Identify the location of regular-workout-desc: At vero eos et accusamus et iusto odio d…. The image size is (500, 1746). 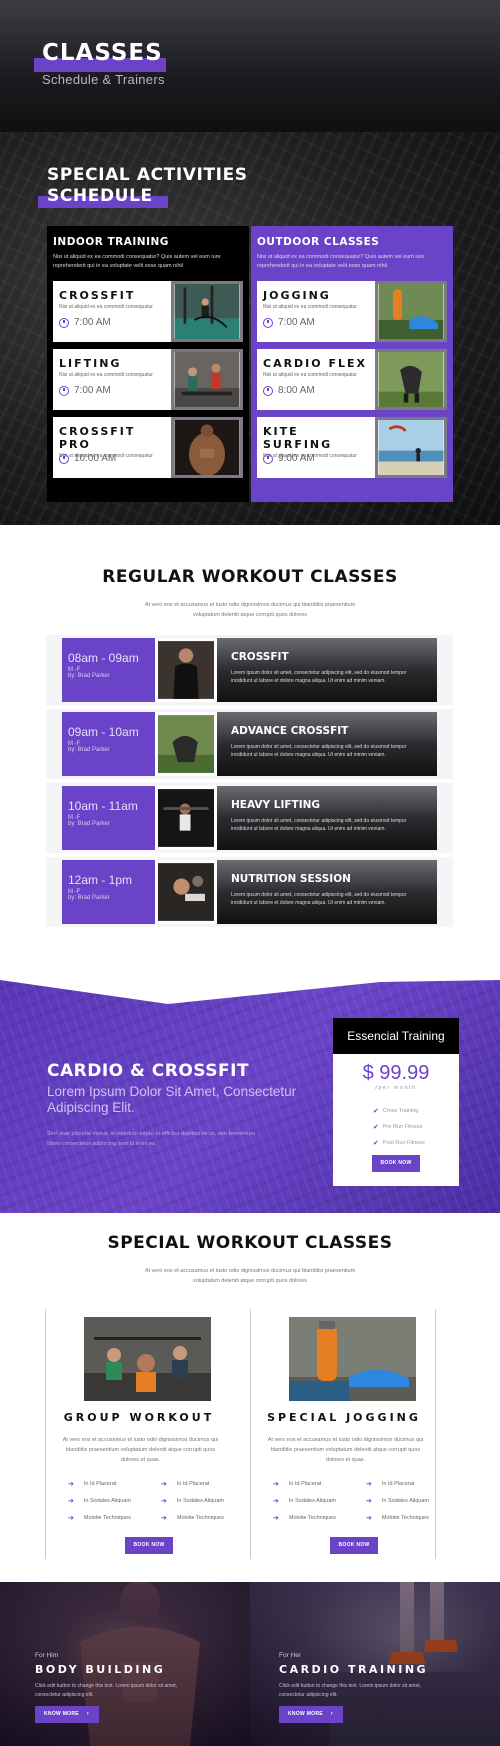
(250, 610).